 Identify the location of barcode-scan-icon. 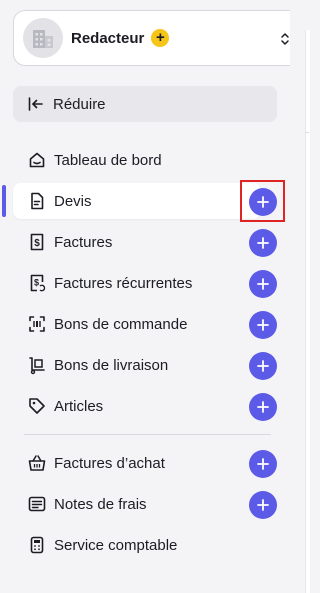
(37, 324).